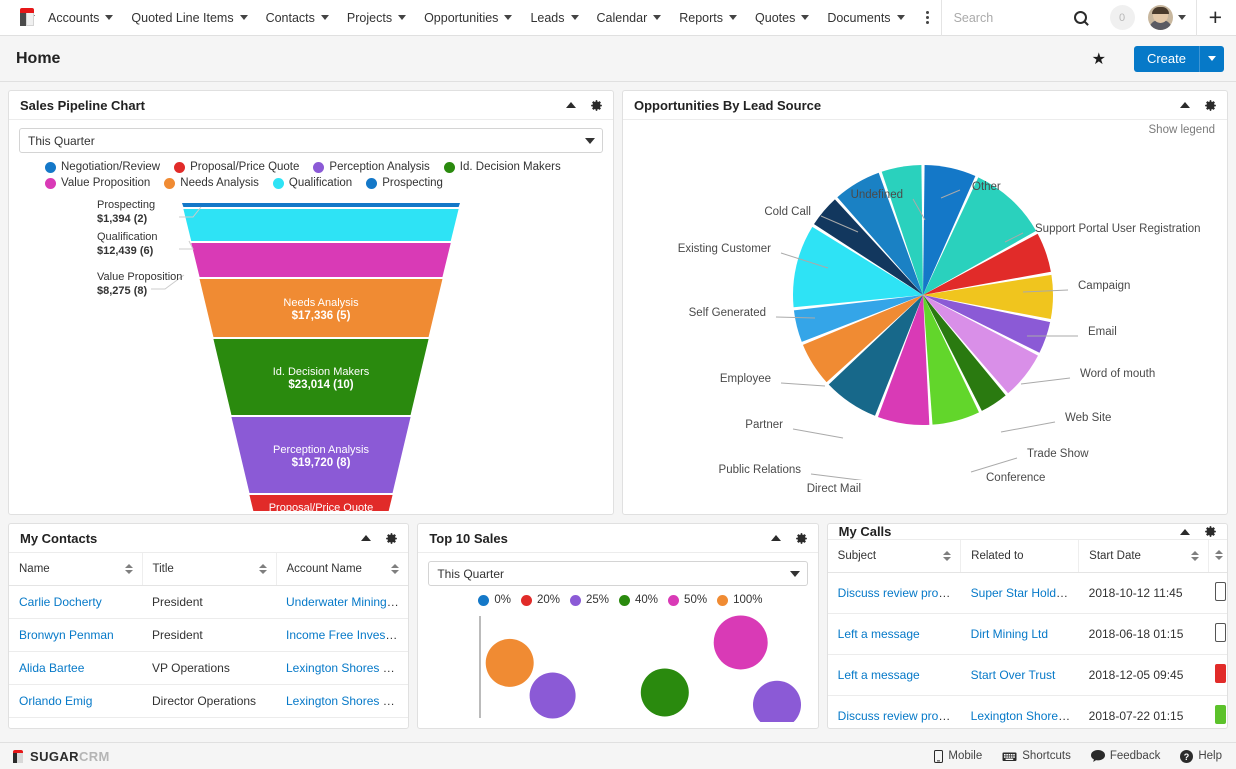 The width and height of the screenshot is (1236, 769). I want to click on notification-badge: 0, so click(1122, 17).